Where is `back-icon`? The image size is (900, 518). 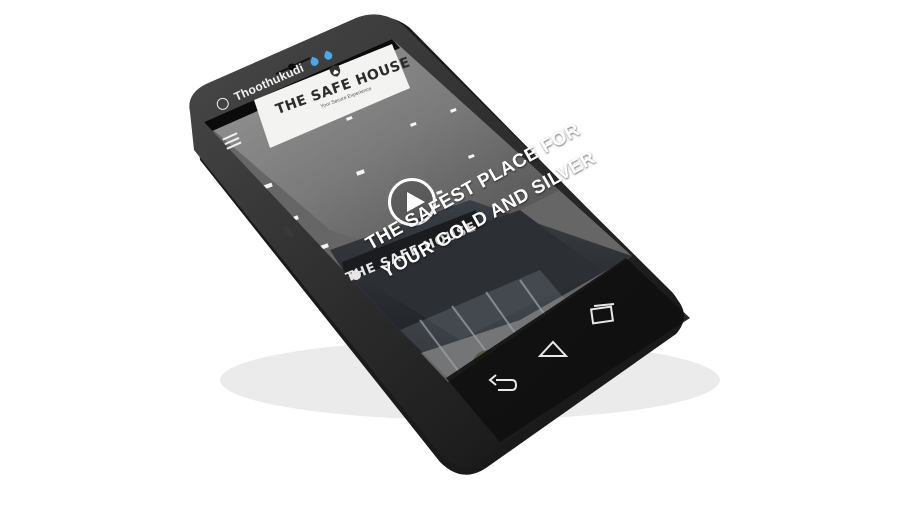
back-icon is located at coordinates (503, 385).